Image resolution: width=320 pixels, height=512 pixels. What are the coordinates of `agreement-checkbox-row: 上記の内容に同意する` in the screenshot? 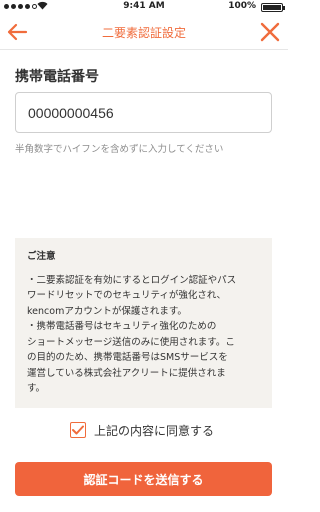 It's located at (142, 430).